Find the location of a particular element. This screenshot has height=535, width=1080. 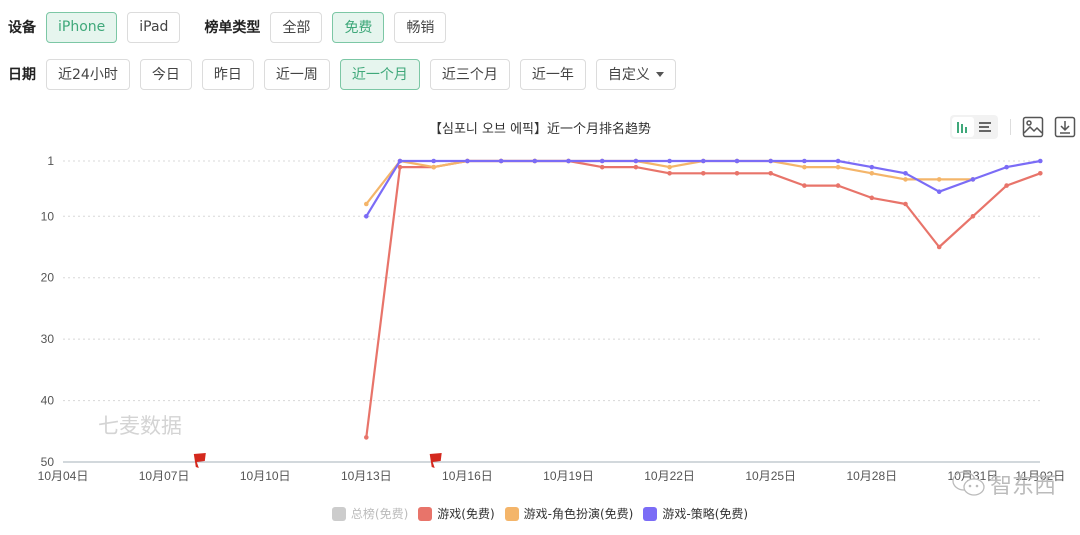

x-tick-label: 10月16日 is located at coordinates (467, 476).